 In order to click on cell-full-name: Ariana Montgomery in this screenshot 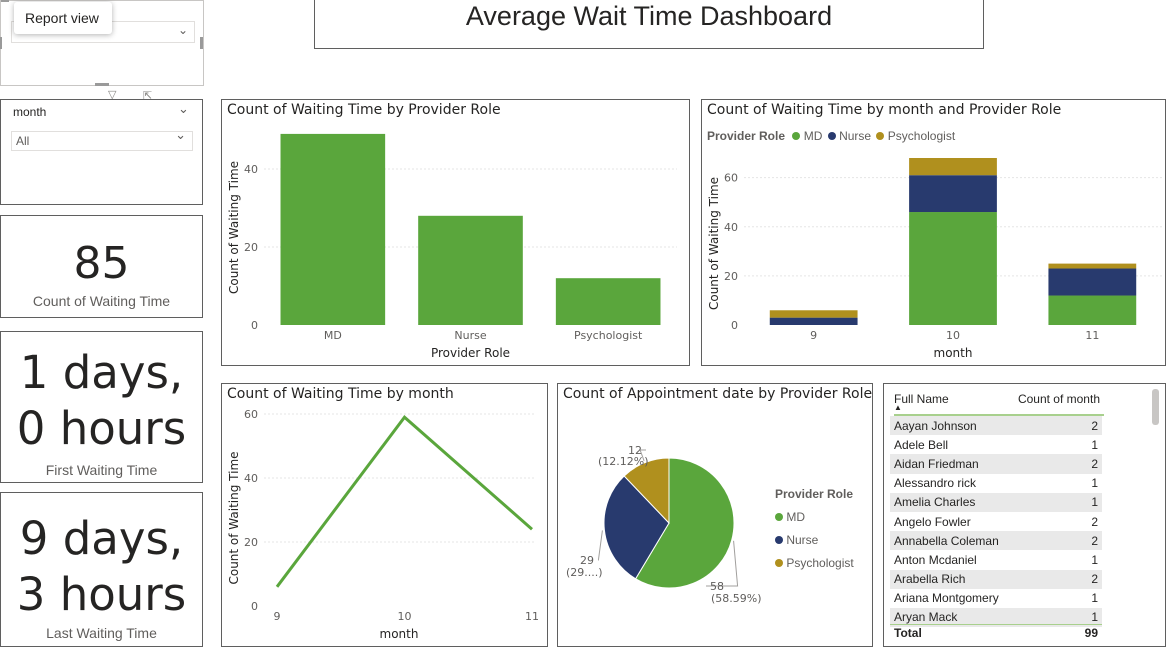, I will do `click(946, 598)`.